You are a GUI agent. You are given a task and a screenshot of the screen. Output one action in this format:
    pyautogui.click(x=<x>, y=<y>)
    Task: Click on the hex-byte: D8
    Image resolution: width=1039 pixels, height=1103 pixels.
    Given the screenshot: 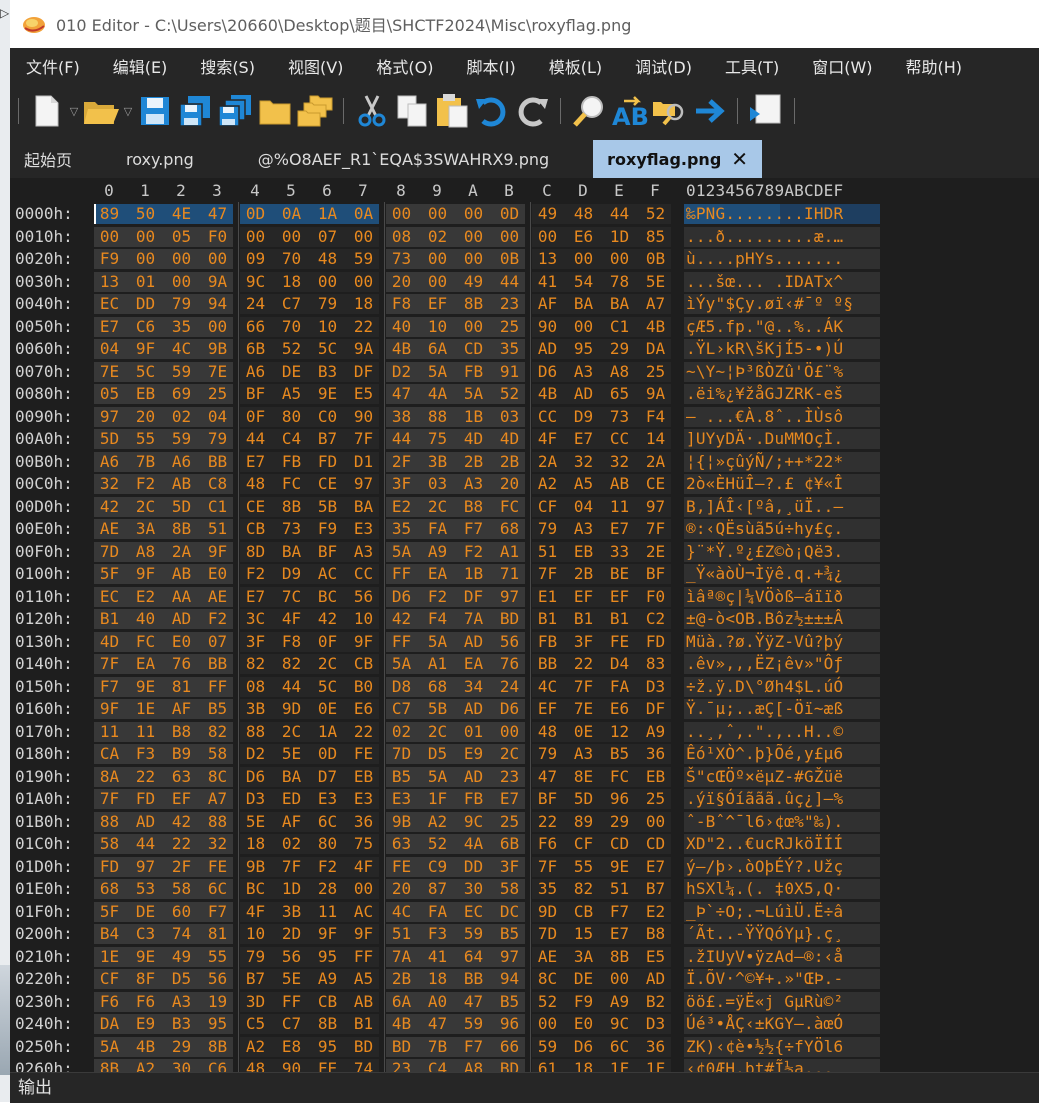 What is the action you would take?
    pyautogui.click(x=401, y=686)
    